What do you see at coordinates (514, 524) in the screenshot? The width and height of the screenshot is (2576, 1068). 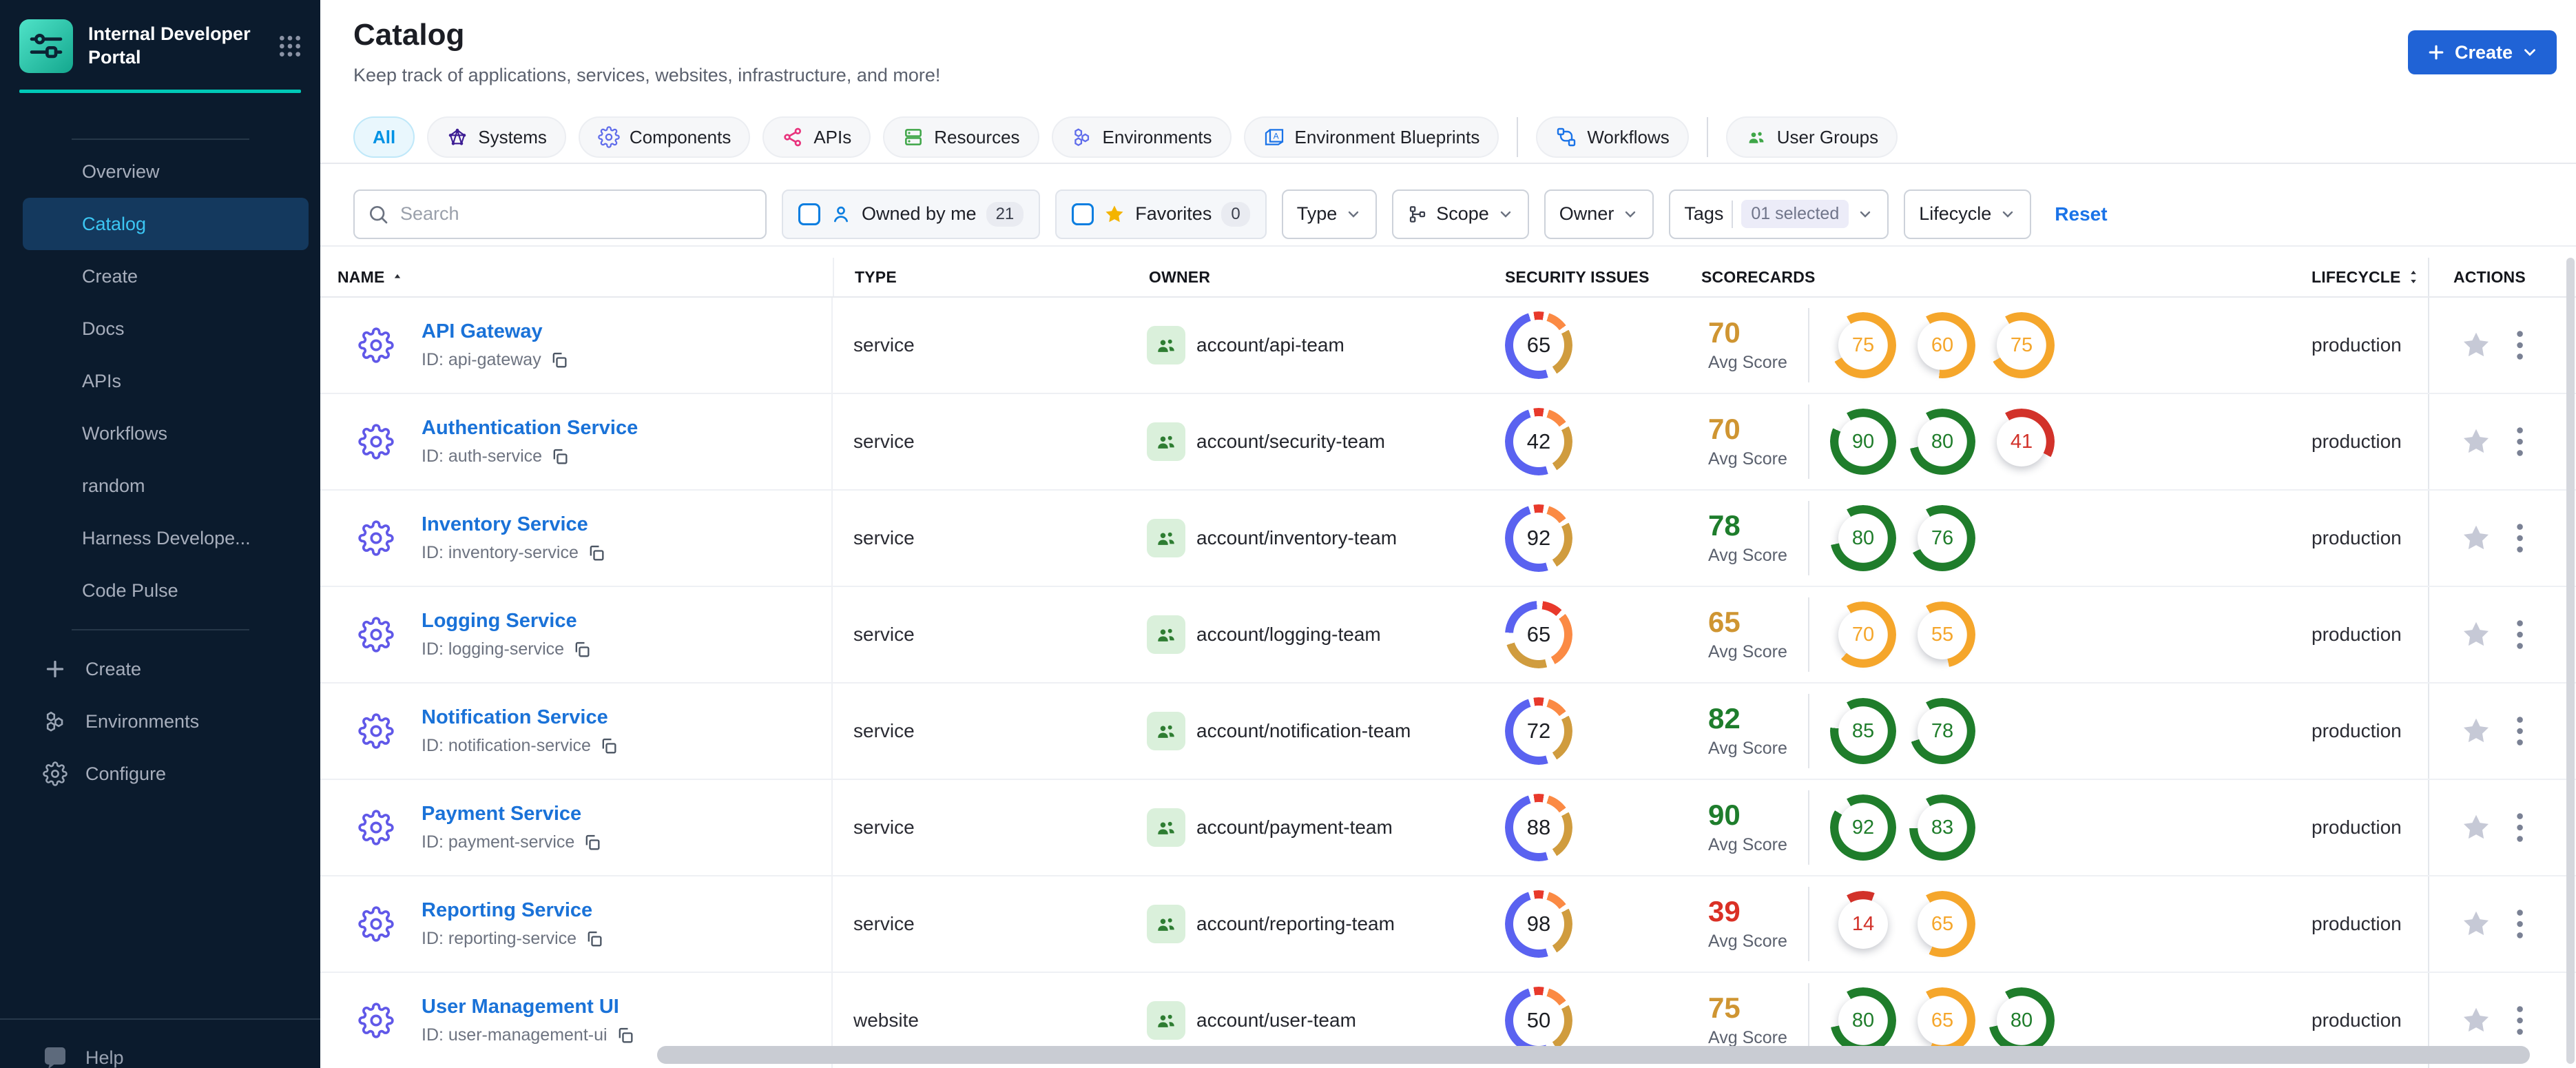 I see `entity-name-link: Inventory Service` at bounding box center [514, 524].